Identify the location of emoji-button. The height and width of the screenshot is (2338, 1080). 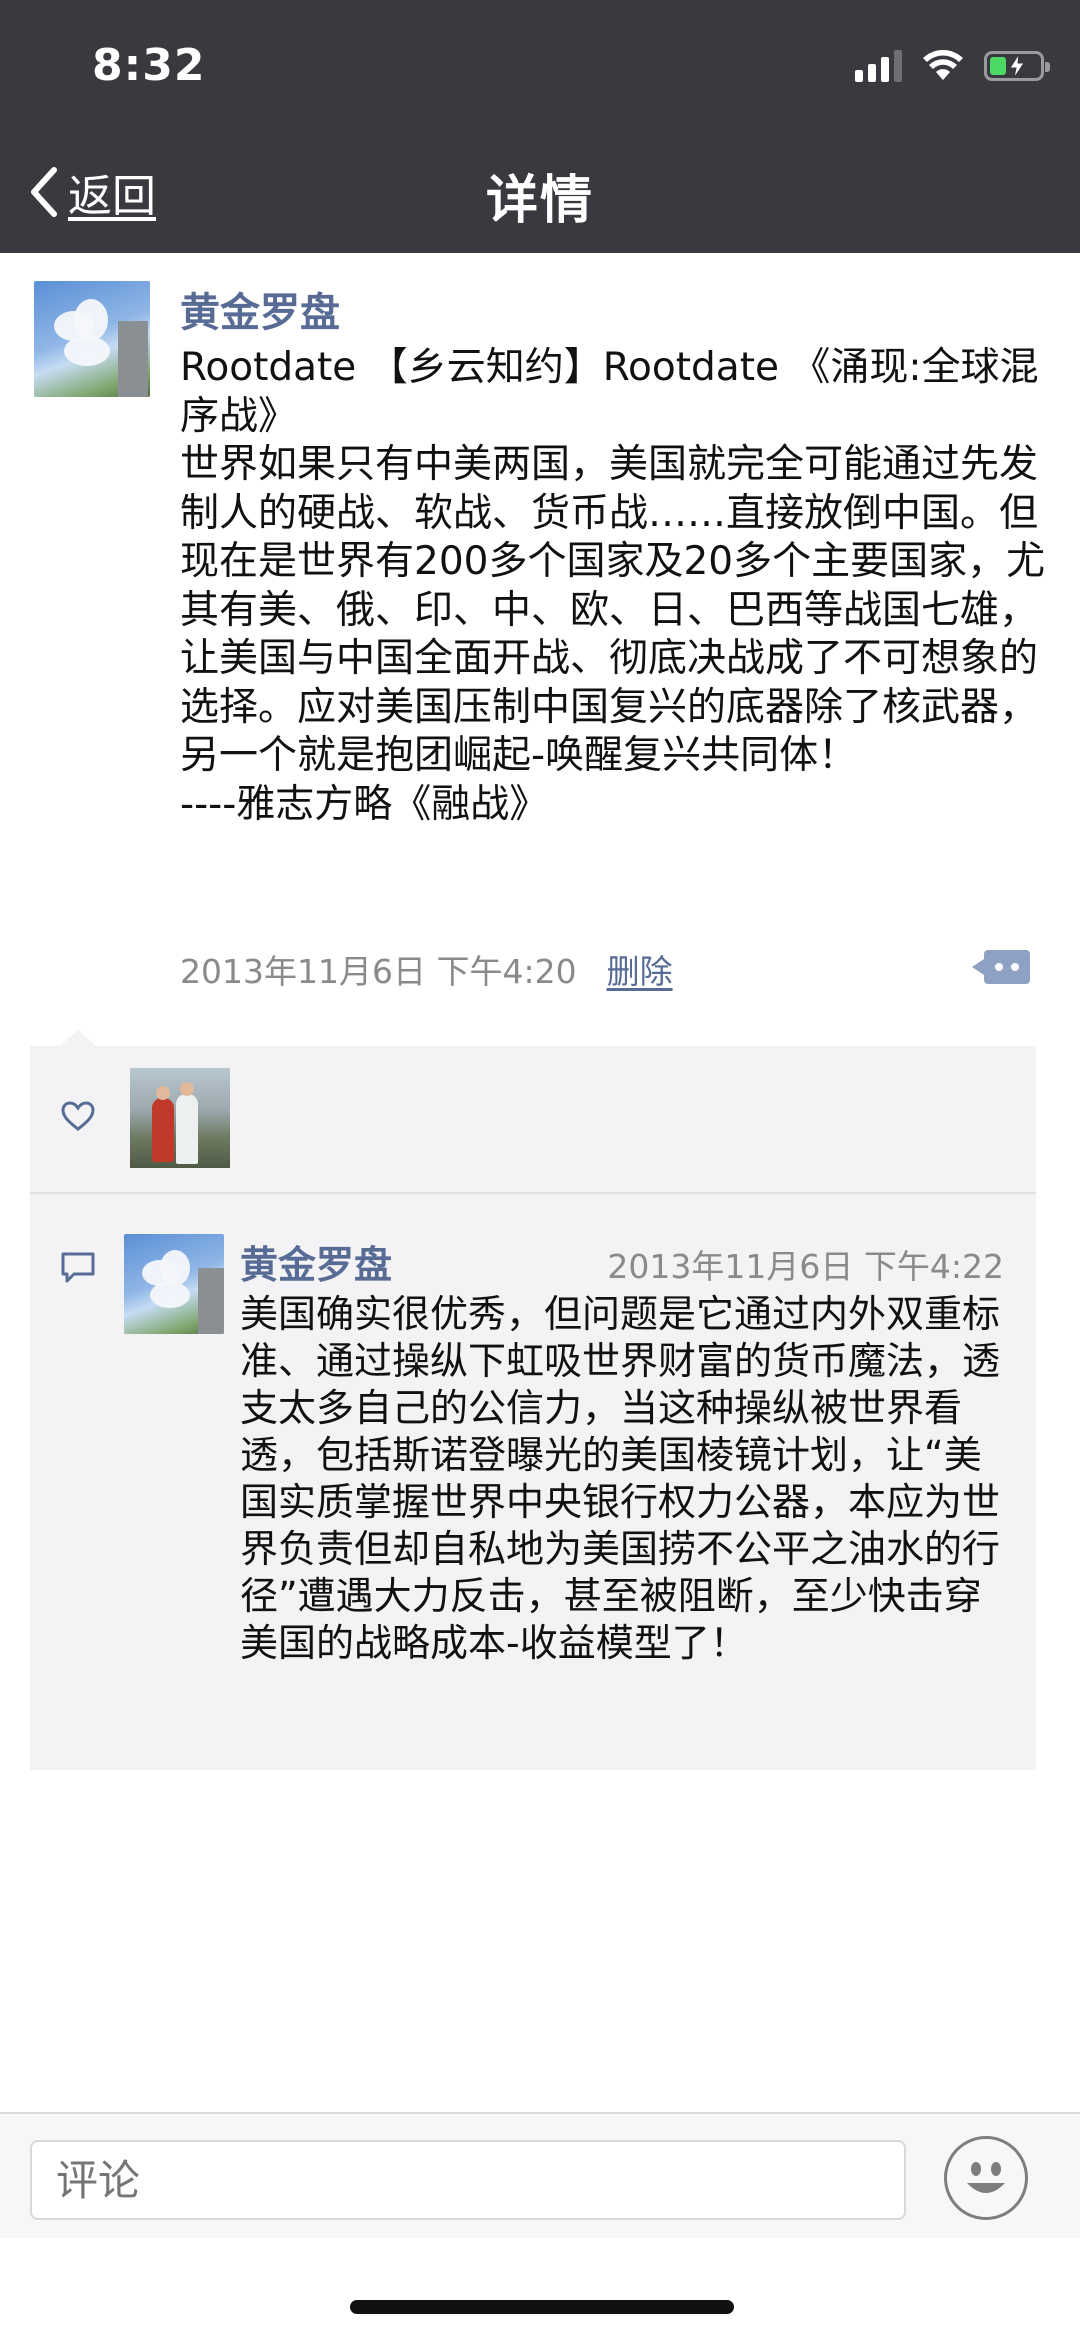
(986, 2178).